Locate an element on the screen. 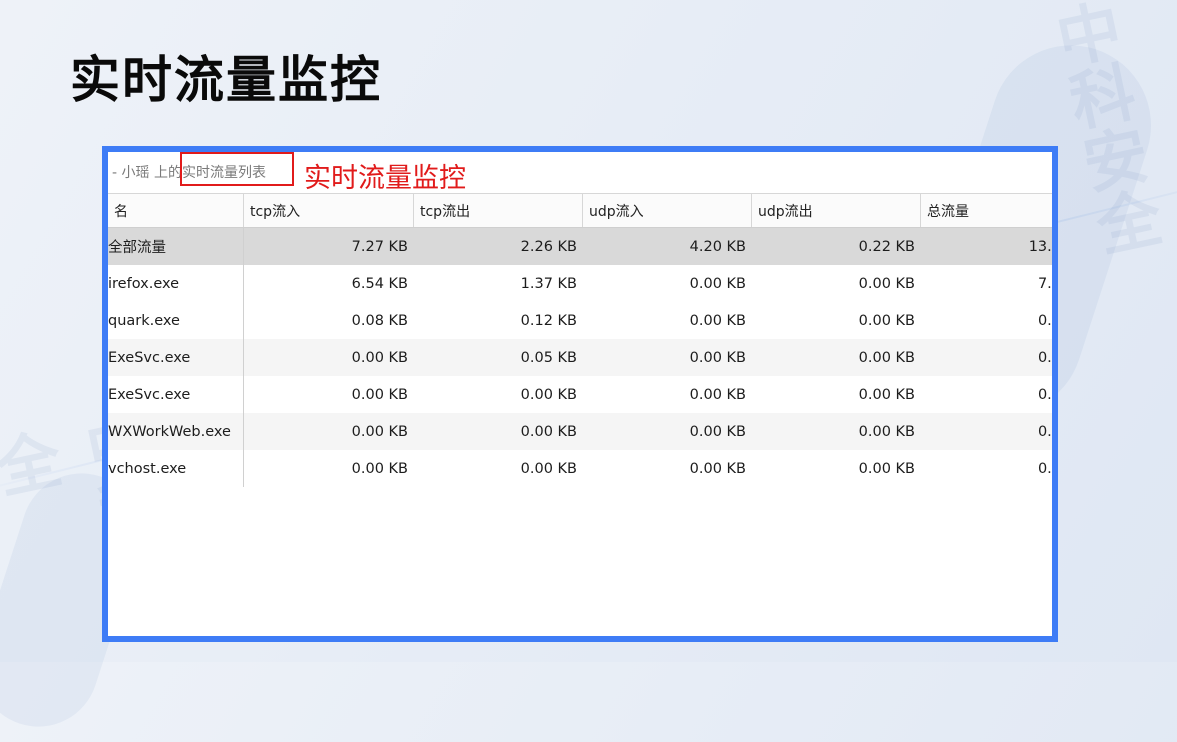 This screenshot has height=742, width=1177. tcp-out-cell: 0.12 KB is located at coordinates (548, 320).